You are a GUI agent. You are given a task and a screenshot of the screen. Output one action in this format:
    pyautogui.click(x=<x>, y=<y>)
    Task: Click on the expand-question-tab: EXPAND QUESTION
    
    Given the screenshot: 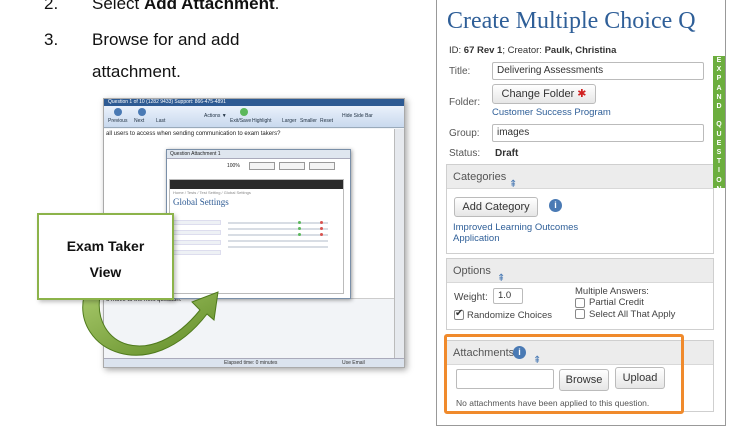 What is the action you would take?
    pyautogui.click(x=719, y=124)
    